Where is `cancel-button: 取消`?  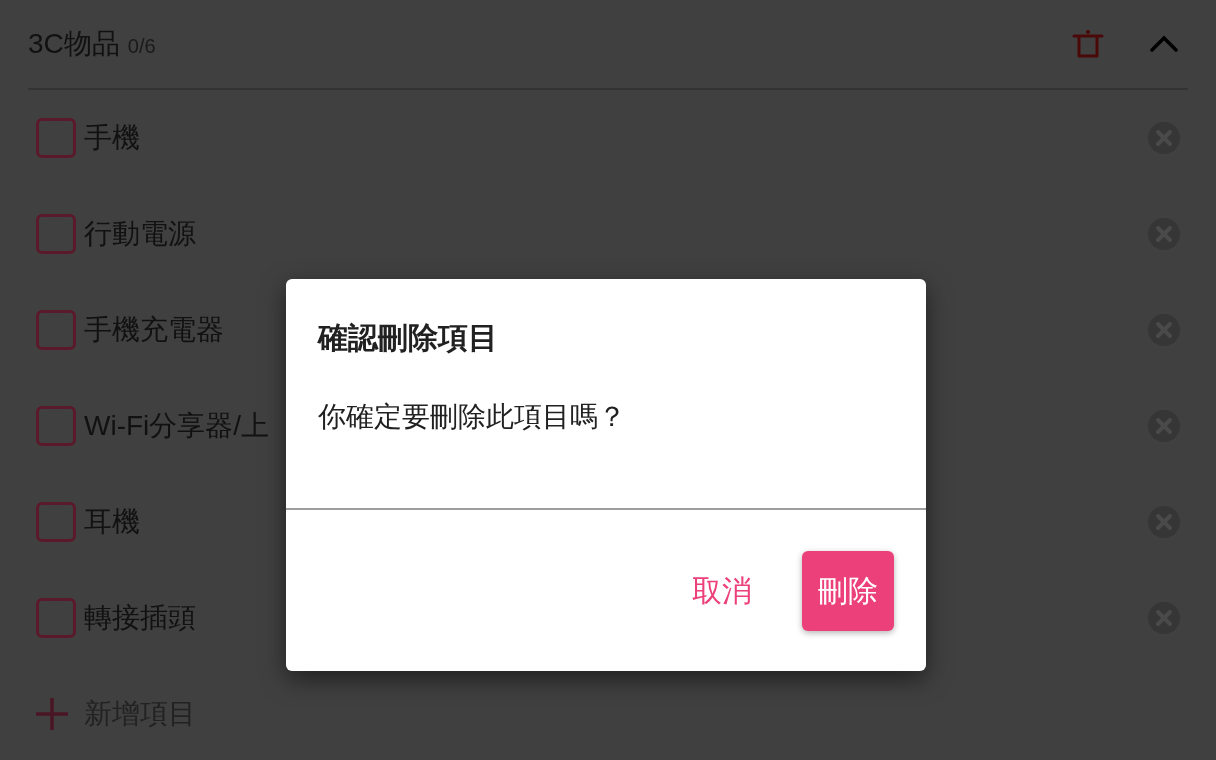
cancel-button: 取消 is located at coordinates (722, 590).